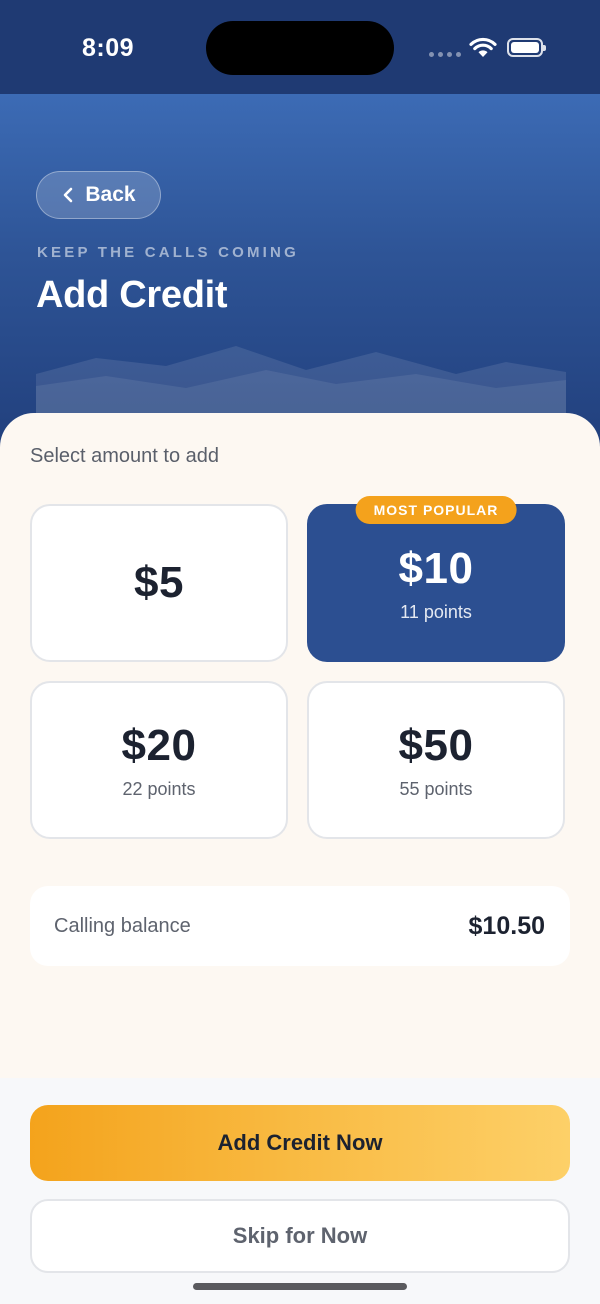  What do you see at coordinates (506, 925) in the screenshot?
I see `balance-value: $10.50` at bounding box center [506, 925].